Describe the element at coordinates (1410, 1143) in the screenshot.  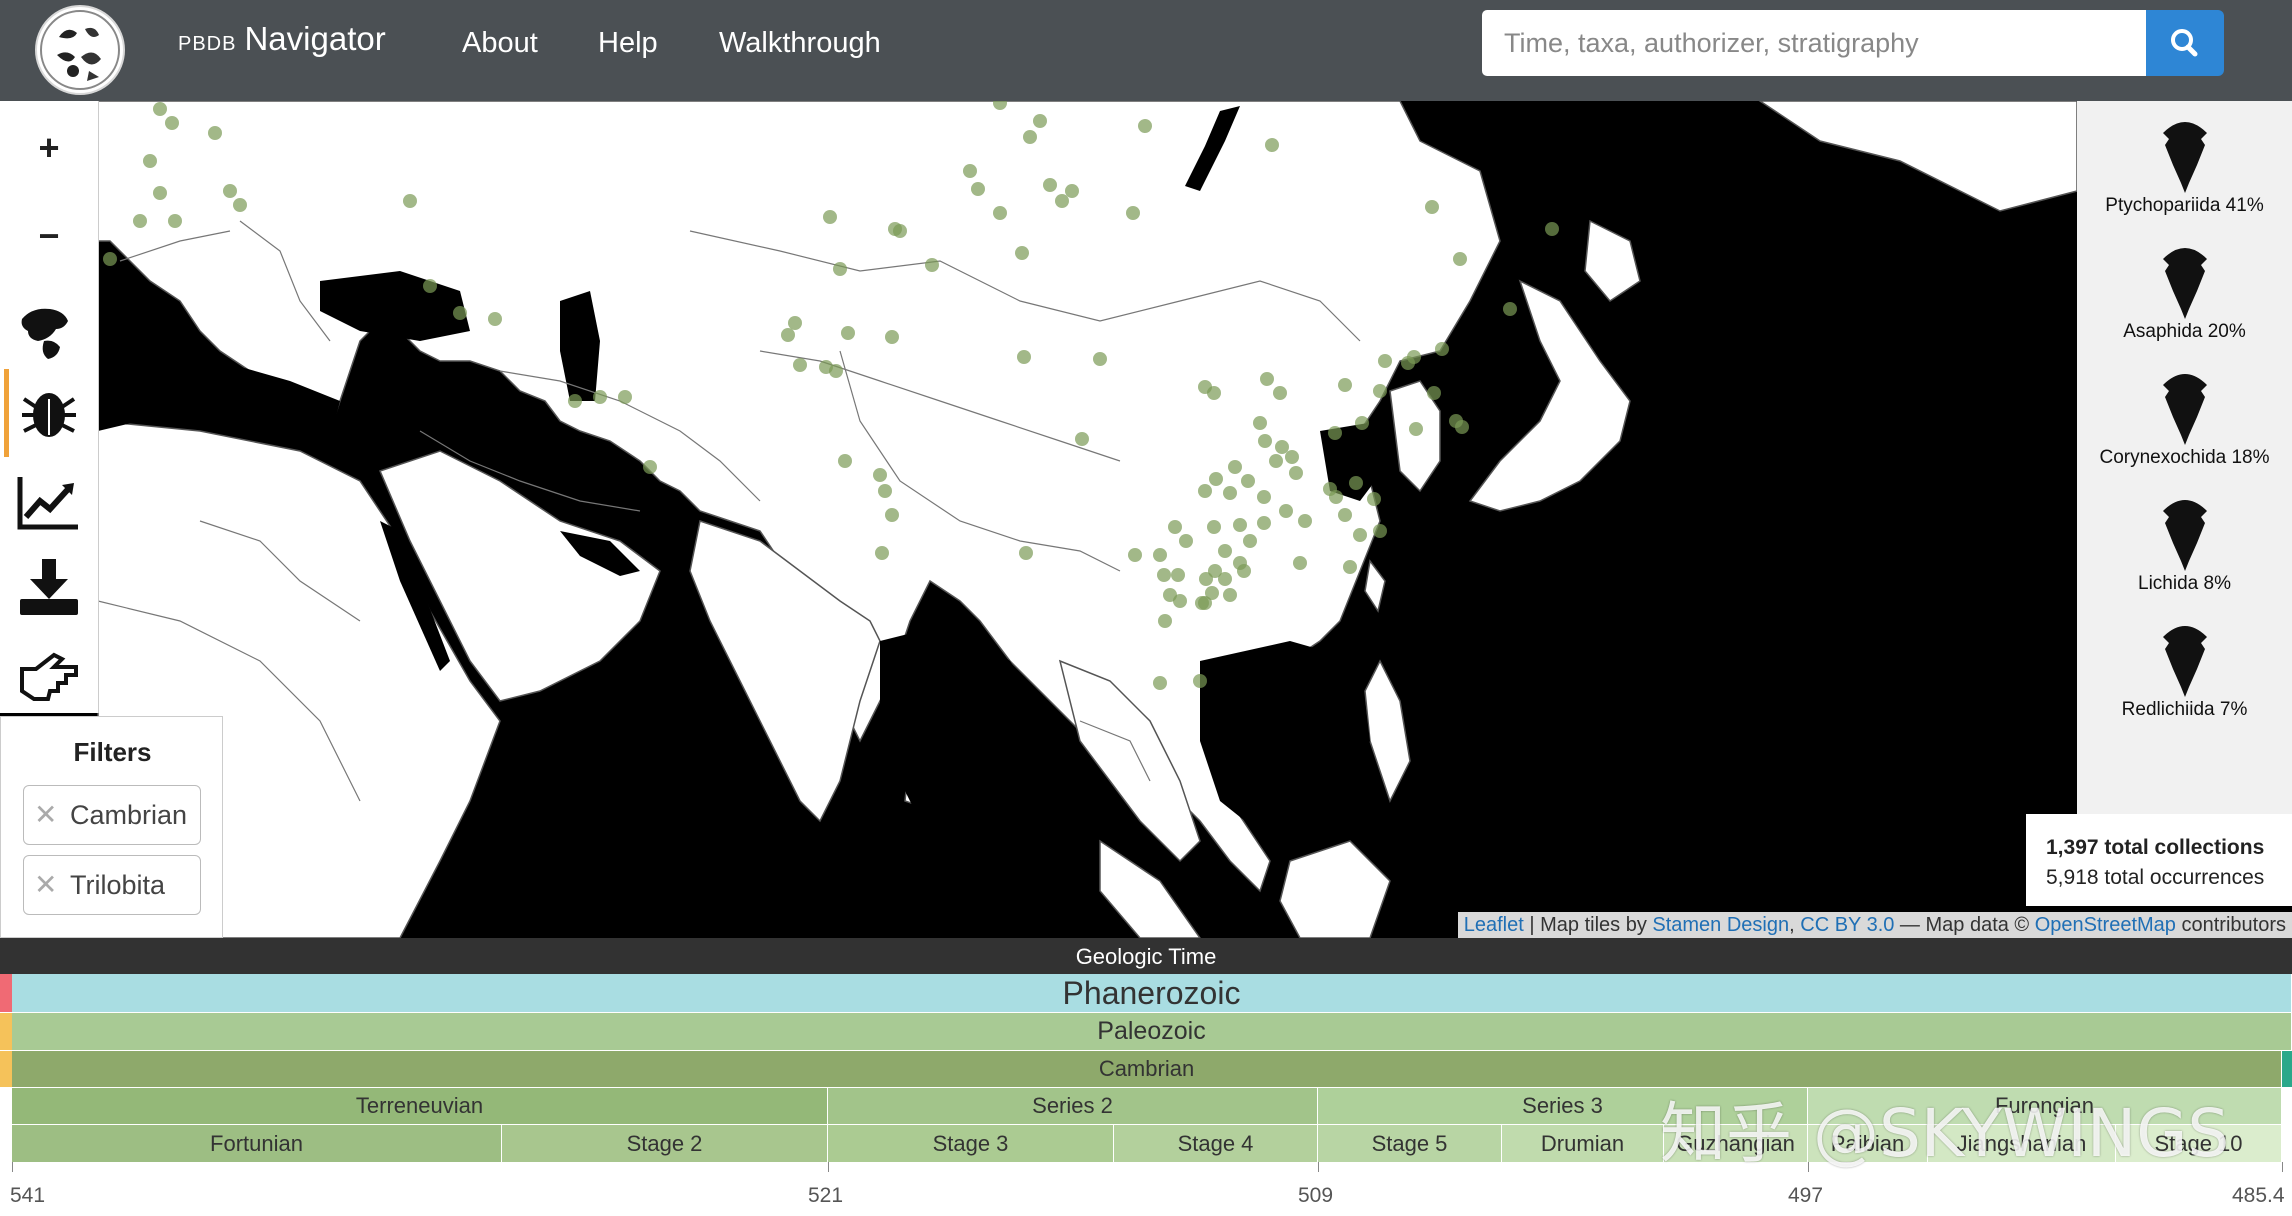
I see `timeline-stage-5: Stage 5` at that location.